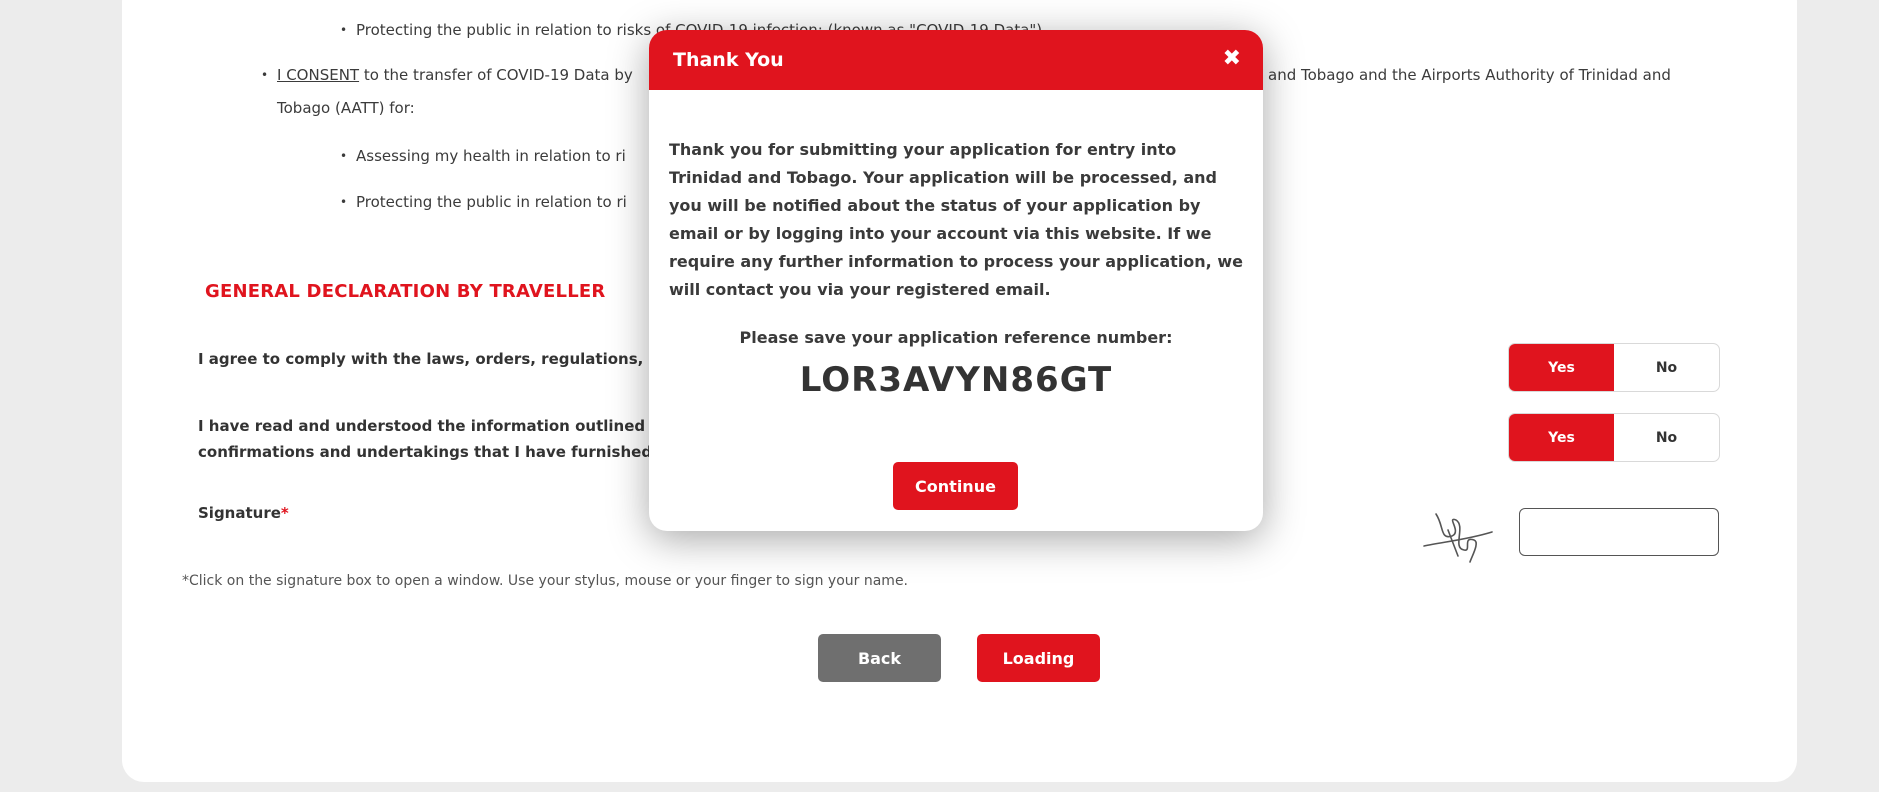 This screenshot has height=792, width=1879. Describe the element at coordinates (1232, 58) in the screenshot. I see `close-icon: ✖` at that location.